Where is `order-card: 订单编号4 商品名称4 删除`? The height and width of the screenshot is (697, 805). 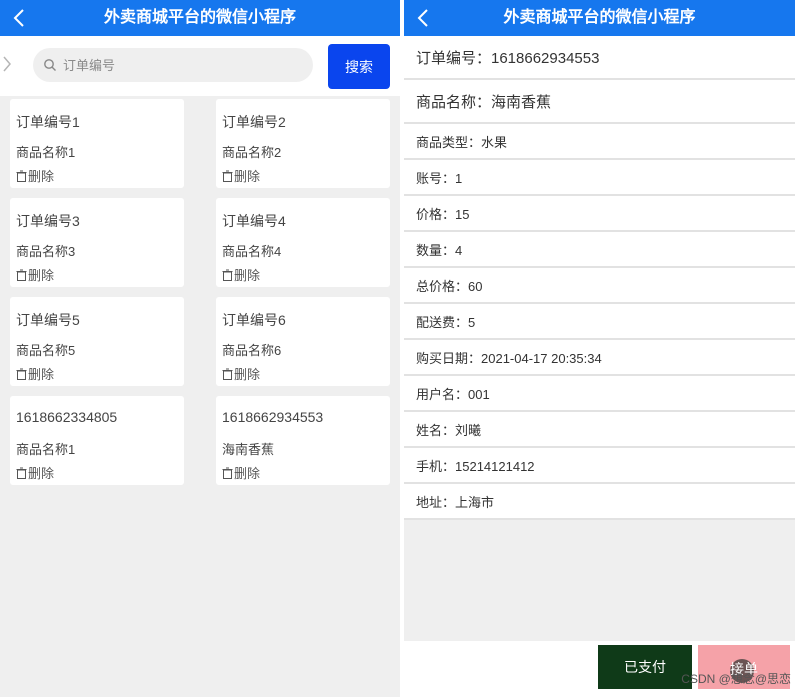 order-card: 订单编号4 商品名称4 删除 is located at coordinates (303, 242).